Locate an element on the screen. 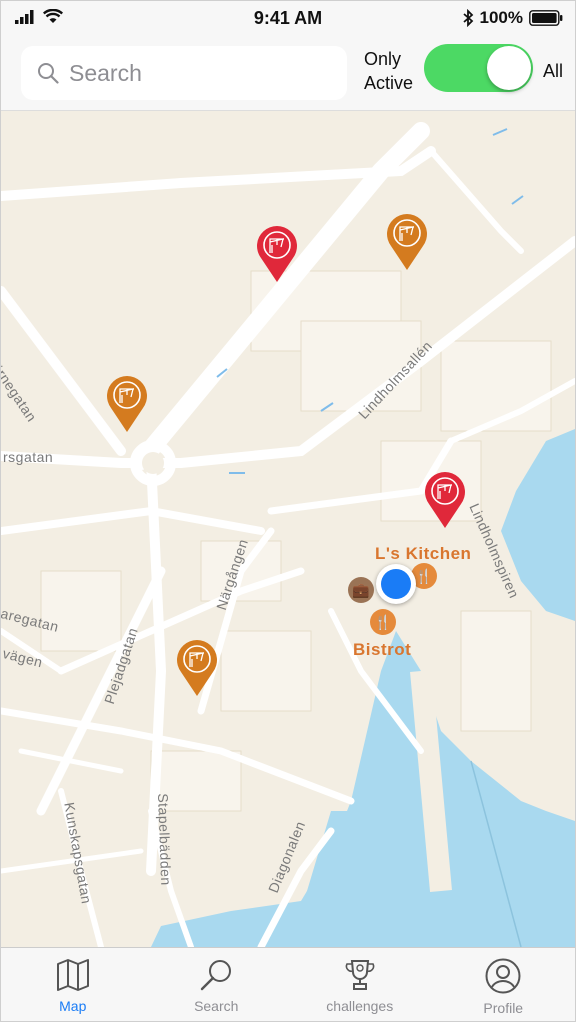 This screenshot has height=1022, width=576. tab-label-profile: Profile is located at coordinates (503, 1008).